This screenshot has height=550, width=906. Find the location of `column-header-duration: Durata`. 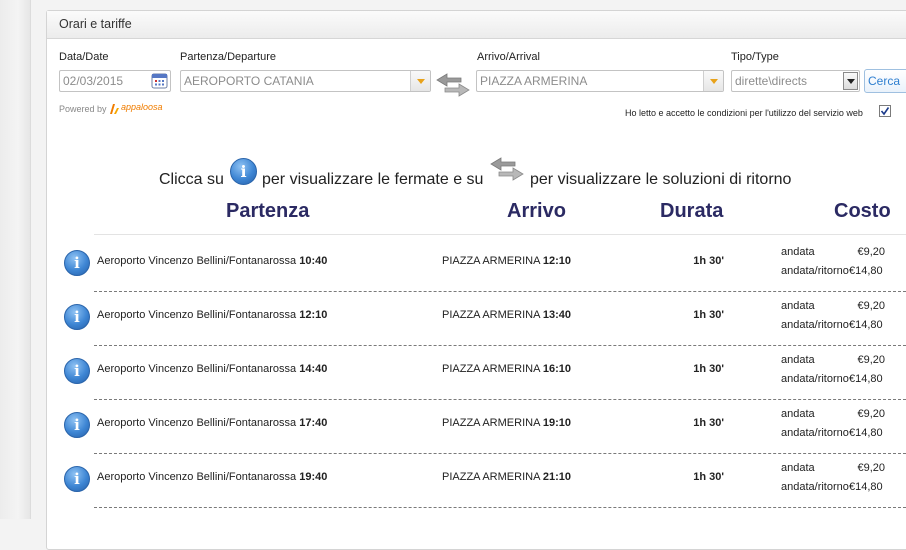

column-header-duration: Durata is located at coordinates (692, 211).